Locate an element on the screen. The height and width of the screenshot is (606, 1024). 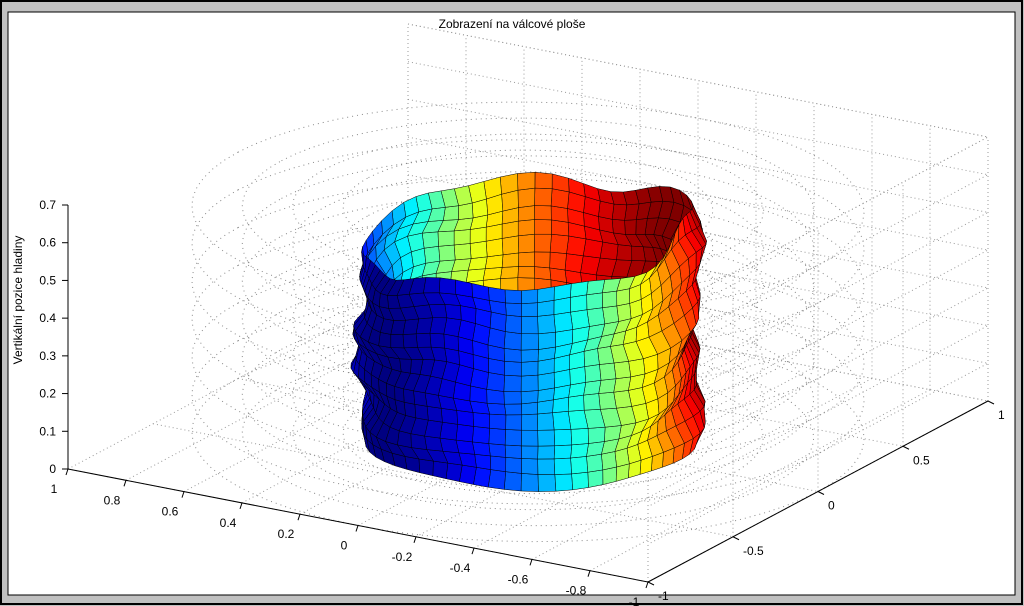
x-tick-label: 0.6 is located at coordinates (170, 512).